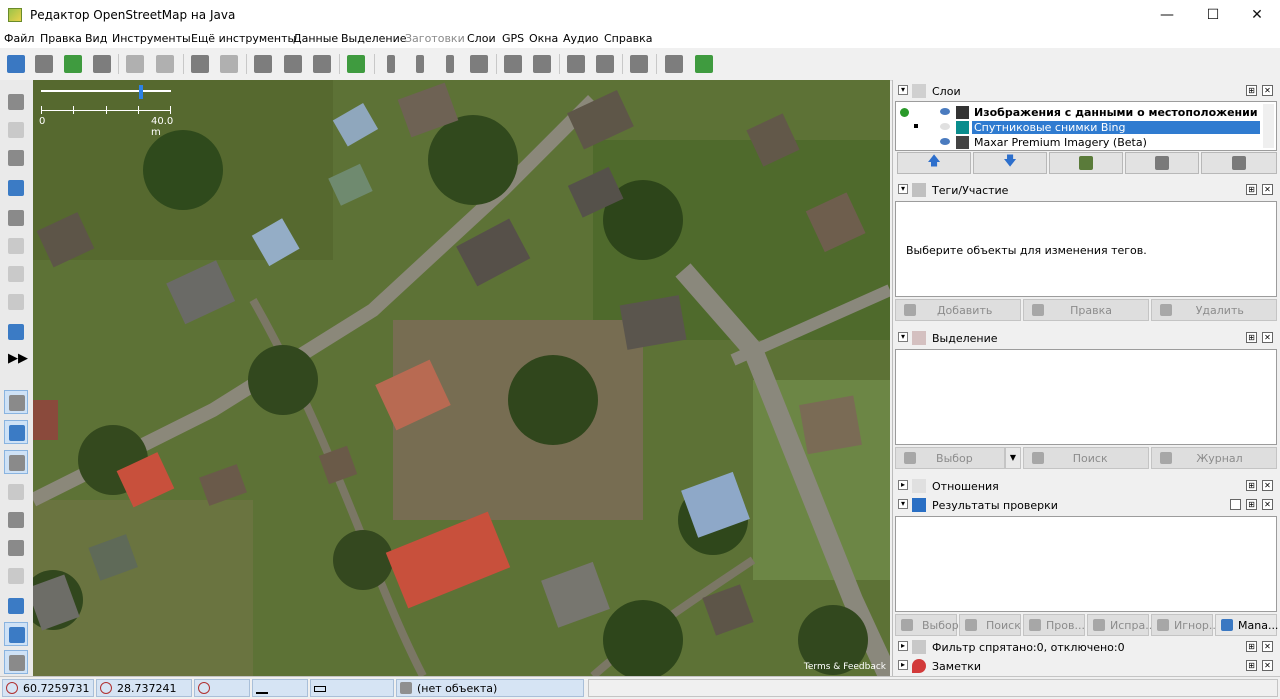 Image resolution: width=1280 pixels, height=699 pixels. What do you see at coordinates (1013, 458) in the screenshot?
I see `select-dropdown-button: ▼` at bounding box center [1013, 458].